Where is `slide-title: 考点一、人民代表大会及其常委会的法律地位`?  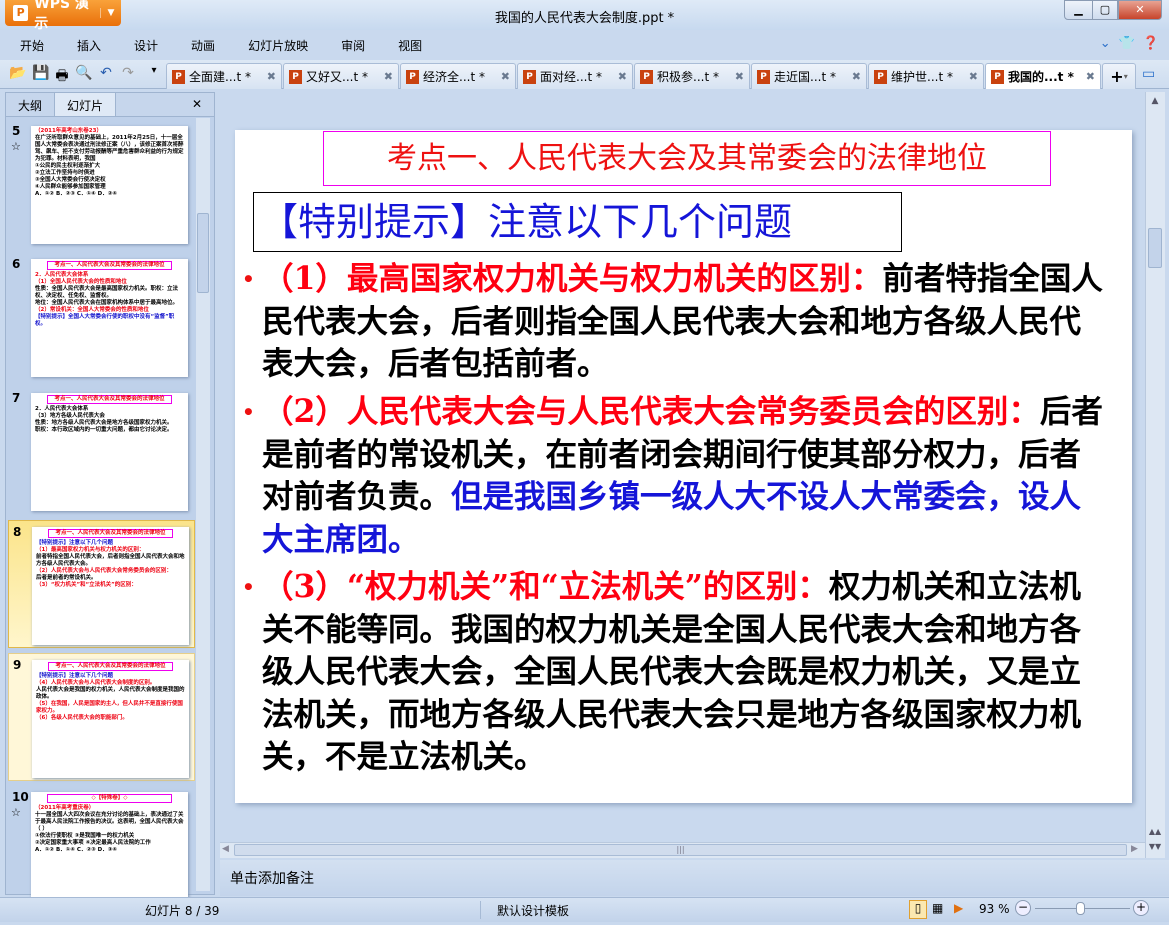
slide-title: 考点一、人民代表大会及其常委会的法律地位 is located at coordinates (687, 158).